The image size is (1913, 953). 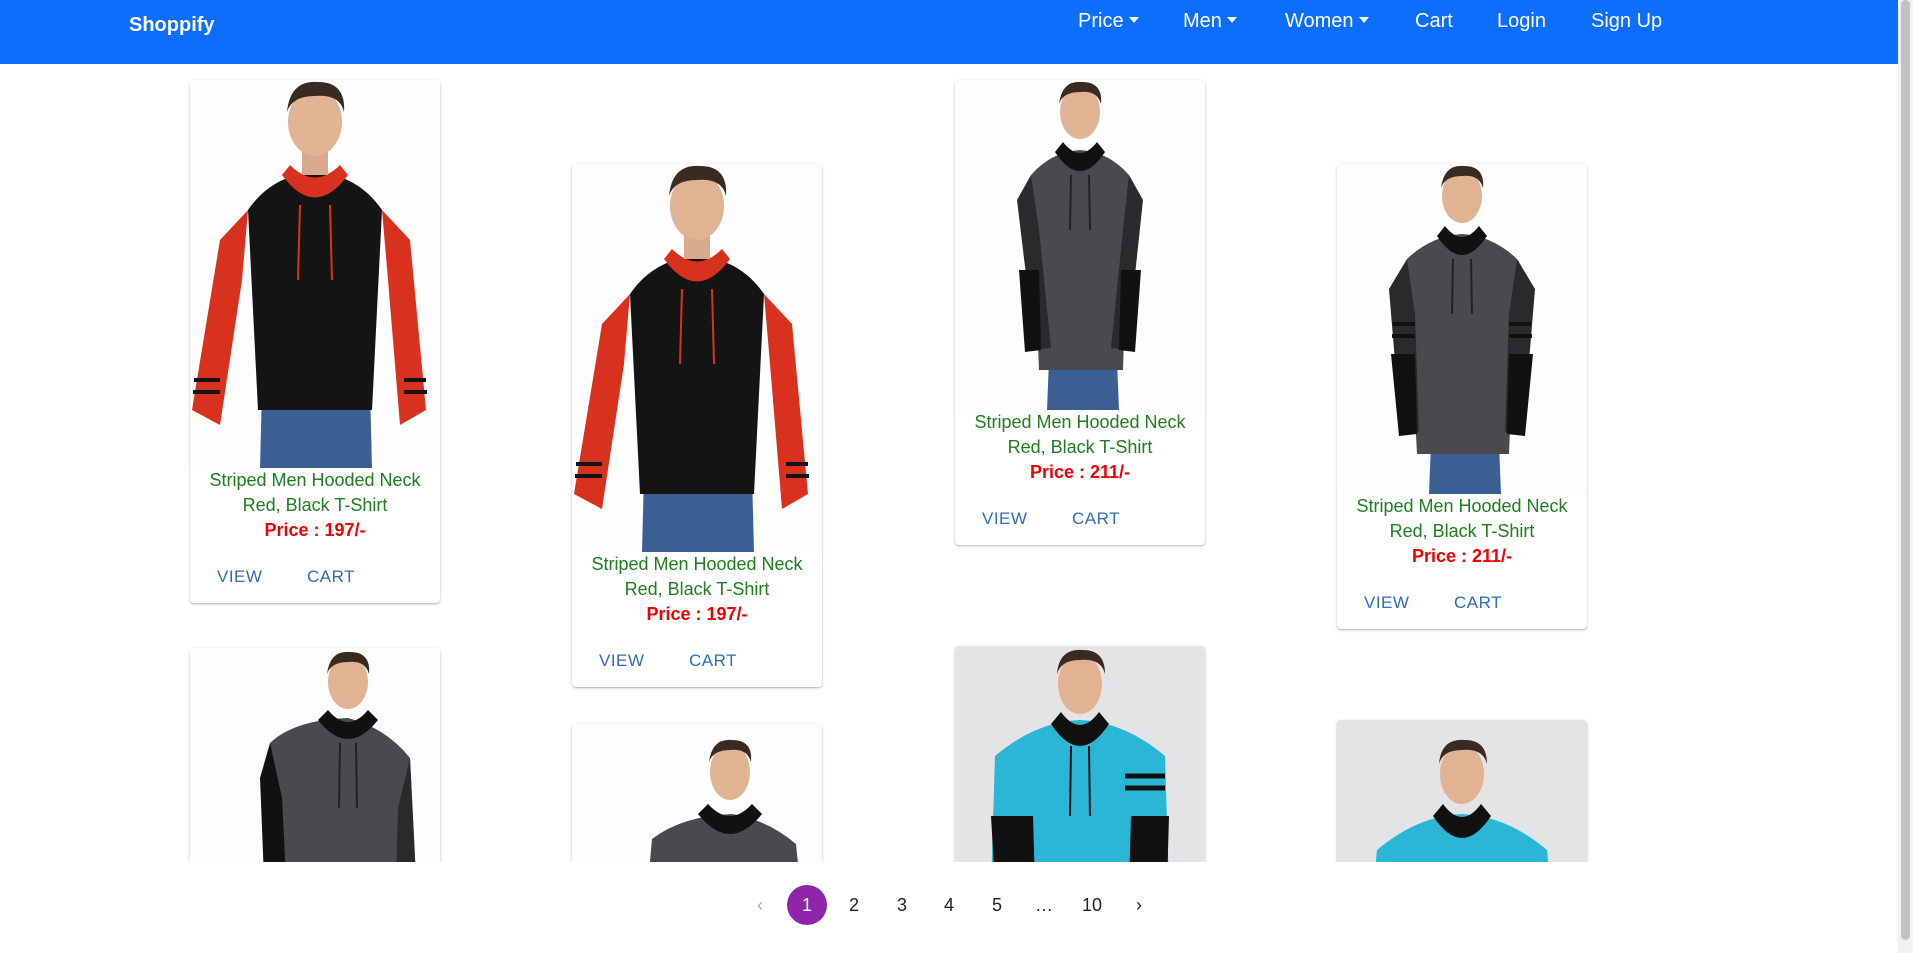 What do you see at coordinates (1202, 21) in the screenshot?
I see `nav-men-label: Men` at bounding box center [1202, 21].